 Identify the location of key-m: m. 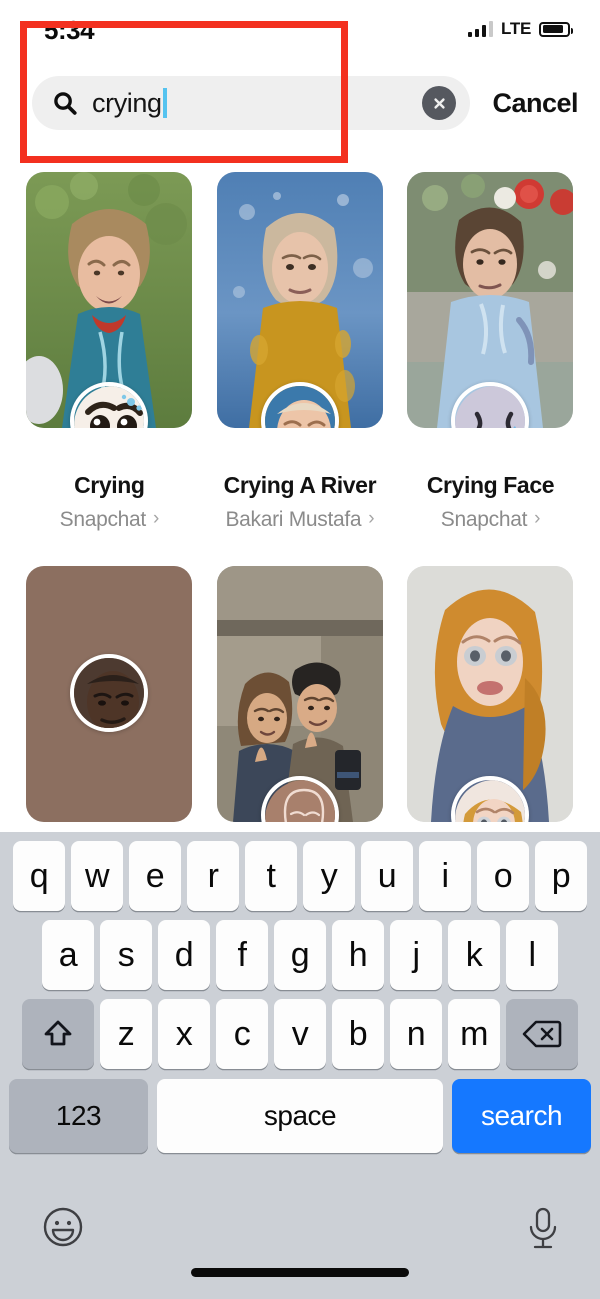
(474, 1034).